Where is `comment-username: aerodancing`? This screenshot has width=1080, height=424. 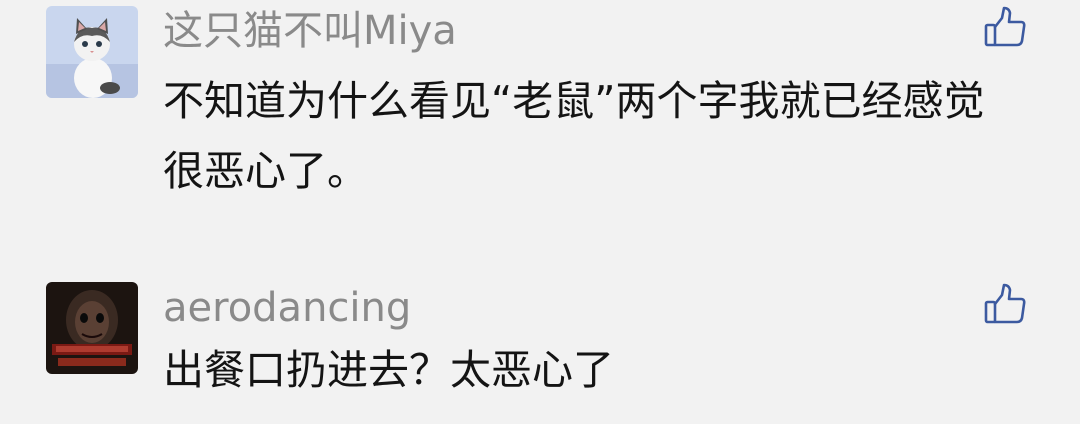
comment-username: aerodancing is located at coordinates (287, 308).